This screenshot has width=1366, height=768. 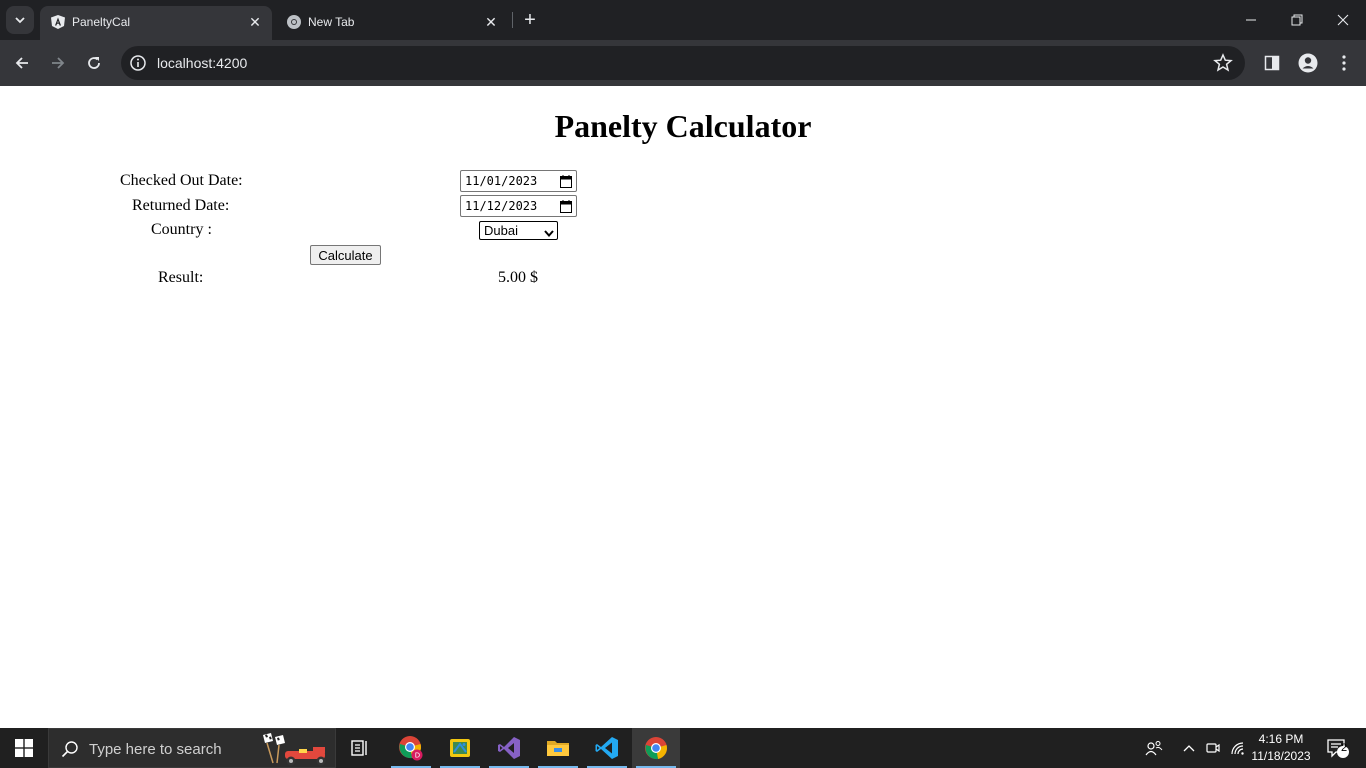 I want to click on taskbar-app-visual-studio, so click(x=509, y=748).